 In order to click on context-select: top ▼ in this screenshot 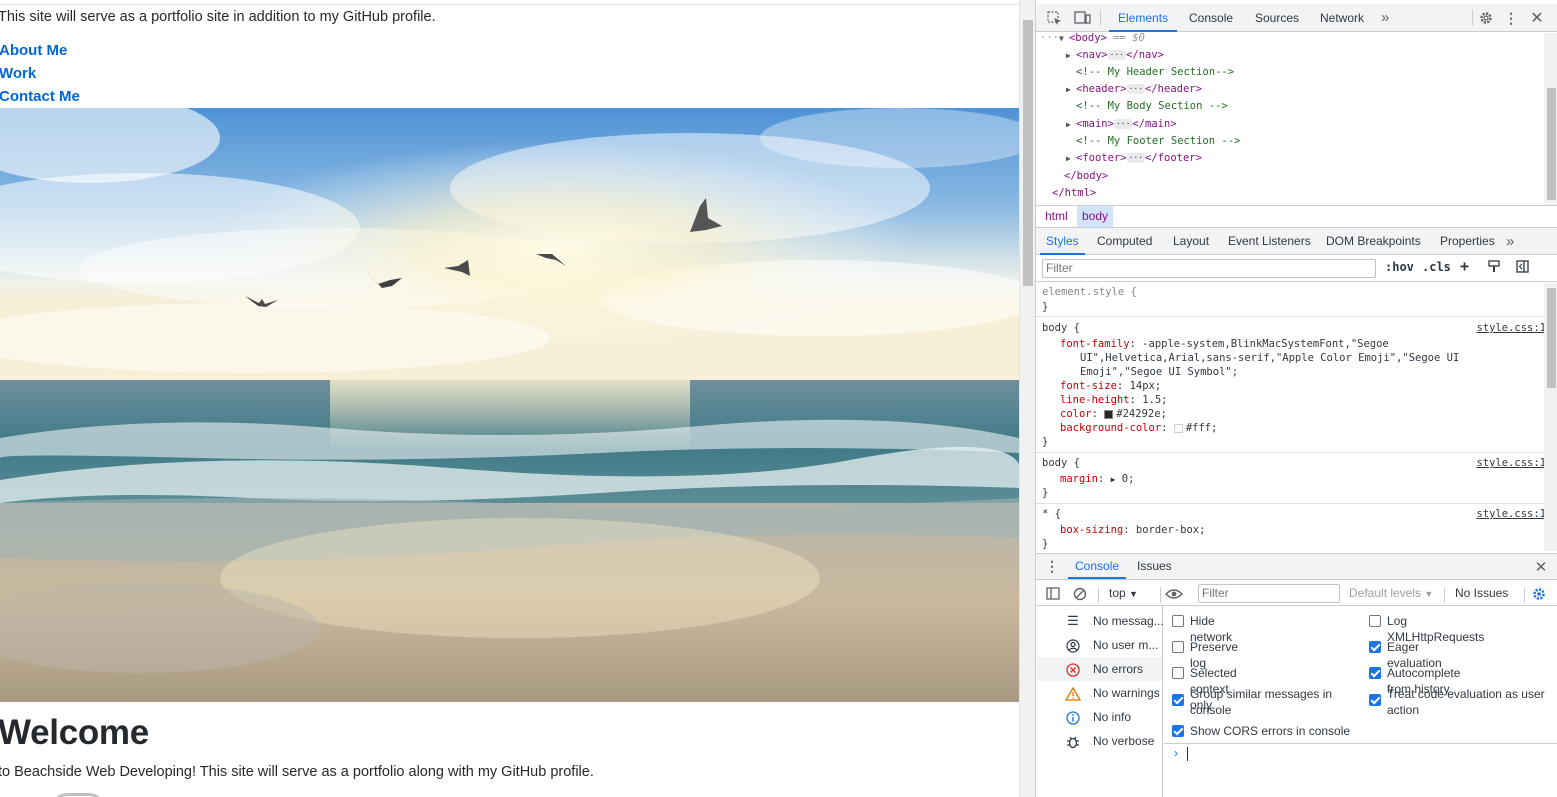, I will do `click(1123, 593)`.